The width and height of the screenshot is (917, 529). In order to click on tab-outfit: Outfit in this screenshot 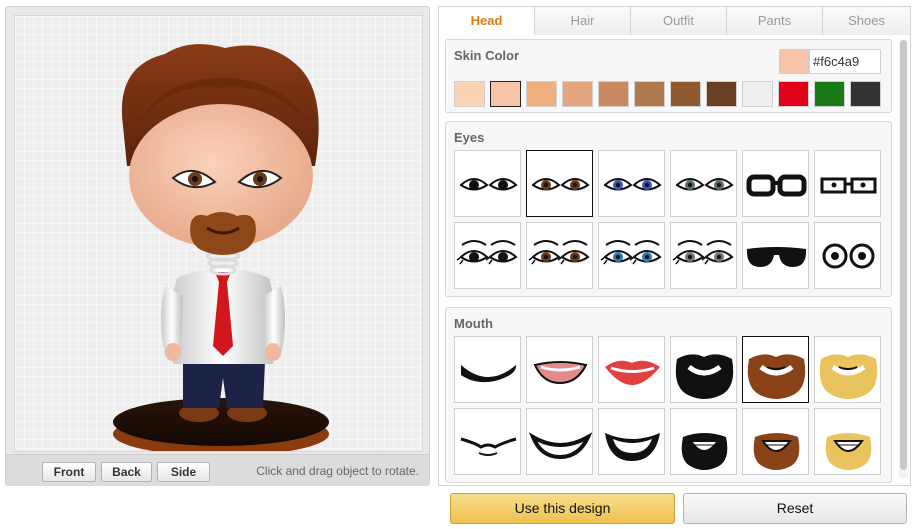, I will do `click(678, 21)`.